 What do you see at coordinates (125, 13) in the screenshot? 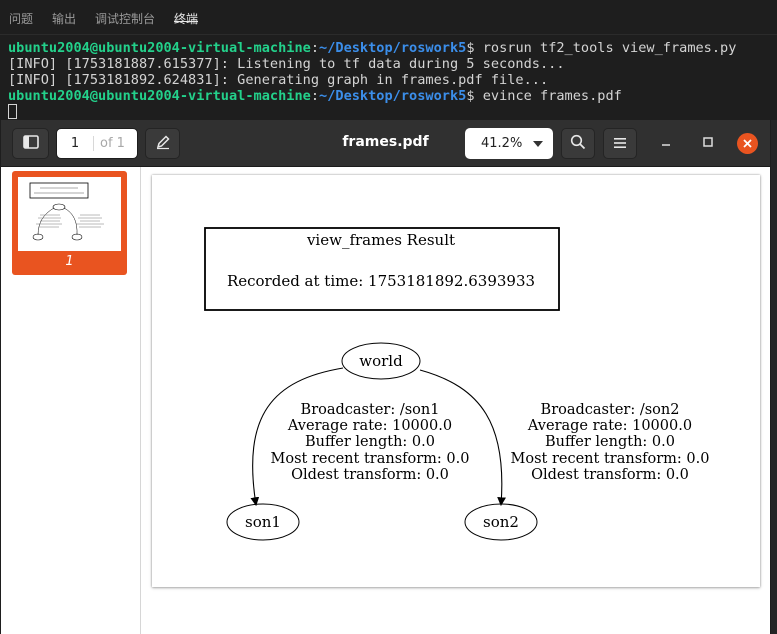
I see `tab-debug-console: 调试控制台` at bounding box center [125, 13].